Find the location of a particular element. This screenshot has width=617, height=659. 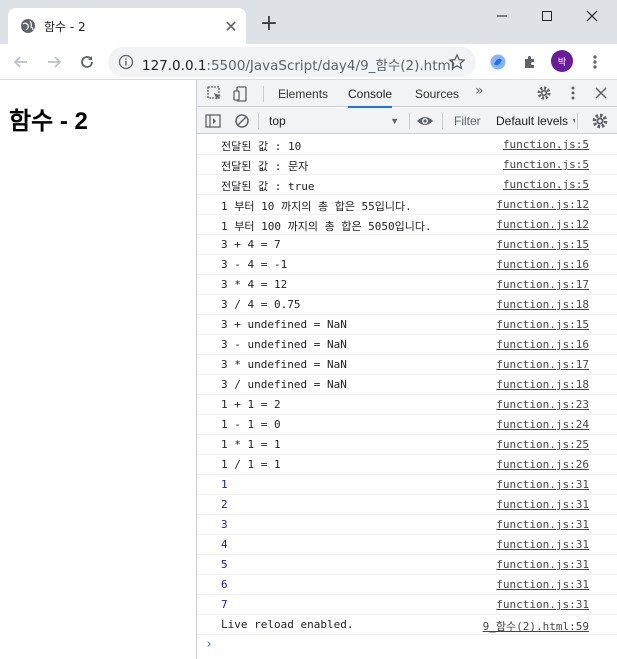

console-message-text: 3 is located at coordinates (224, 524).